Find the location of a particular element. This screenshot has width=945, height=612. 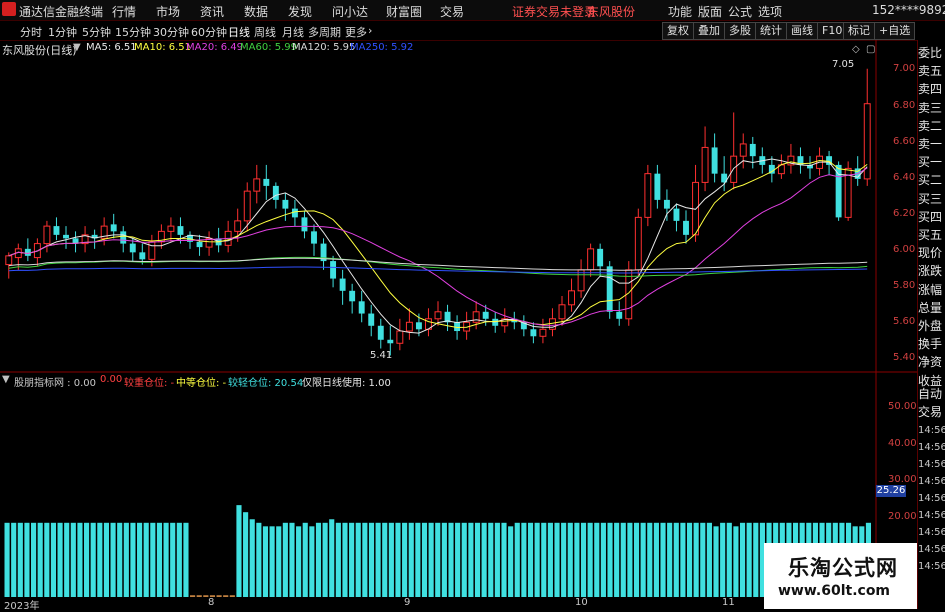

draw-line-button: 画线 is located at coordinates (802, 31).